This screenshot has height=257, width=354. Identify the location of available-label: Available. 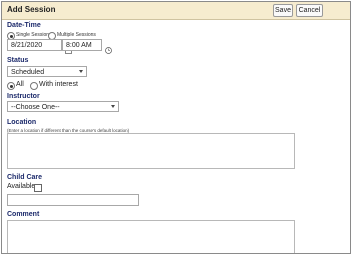
(21, 186).